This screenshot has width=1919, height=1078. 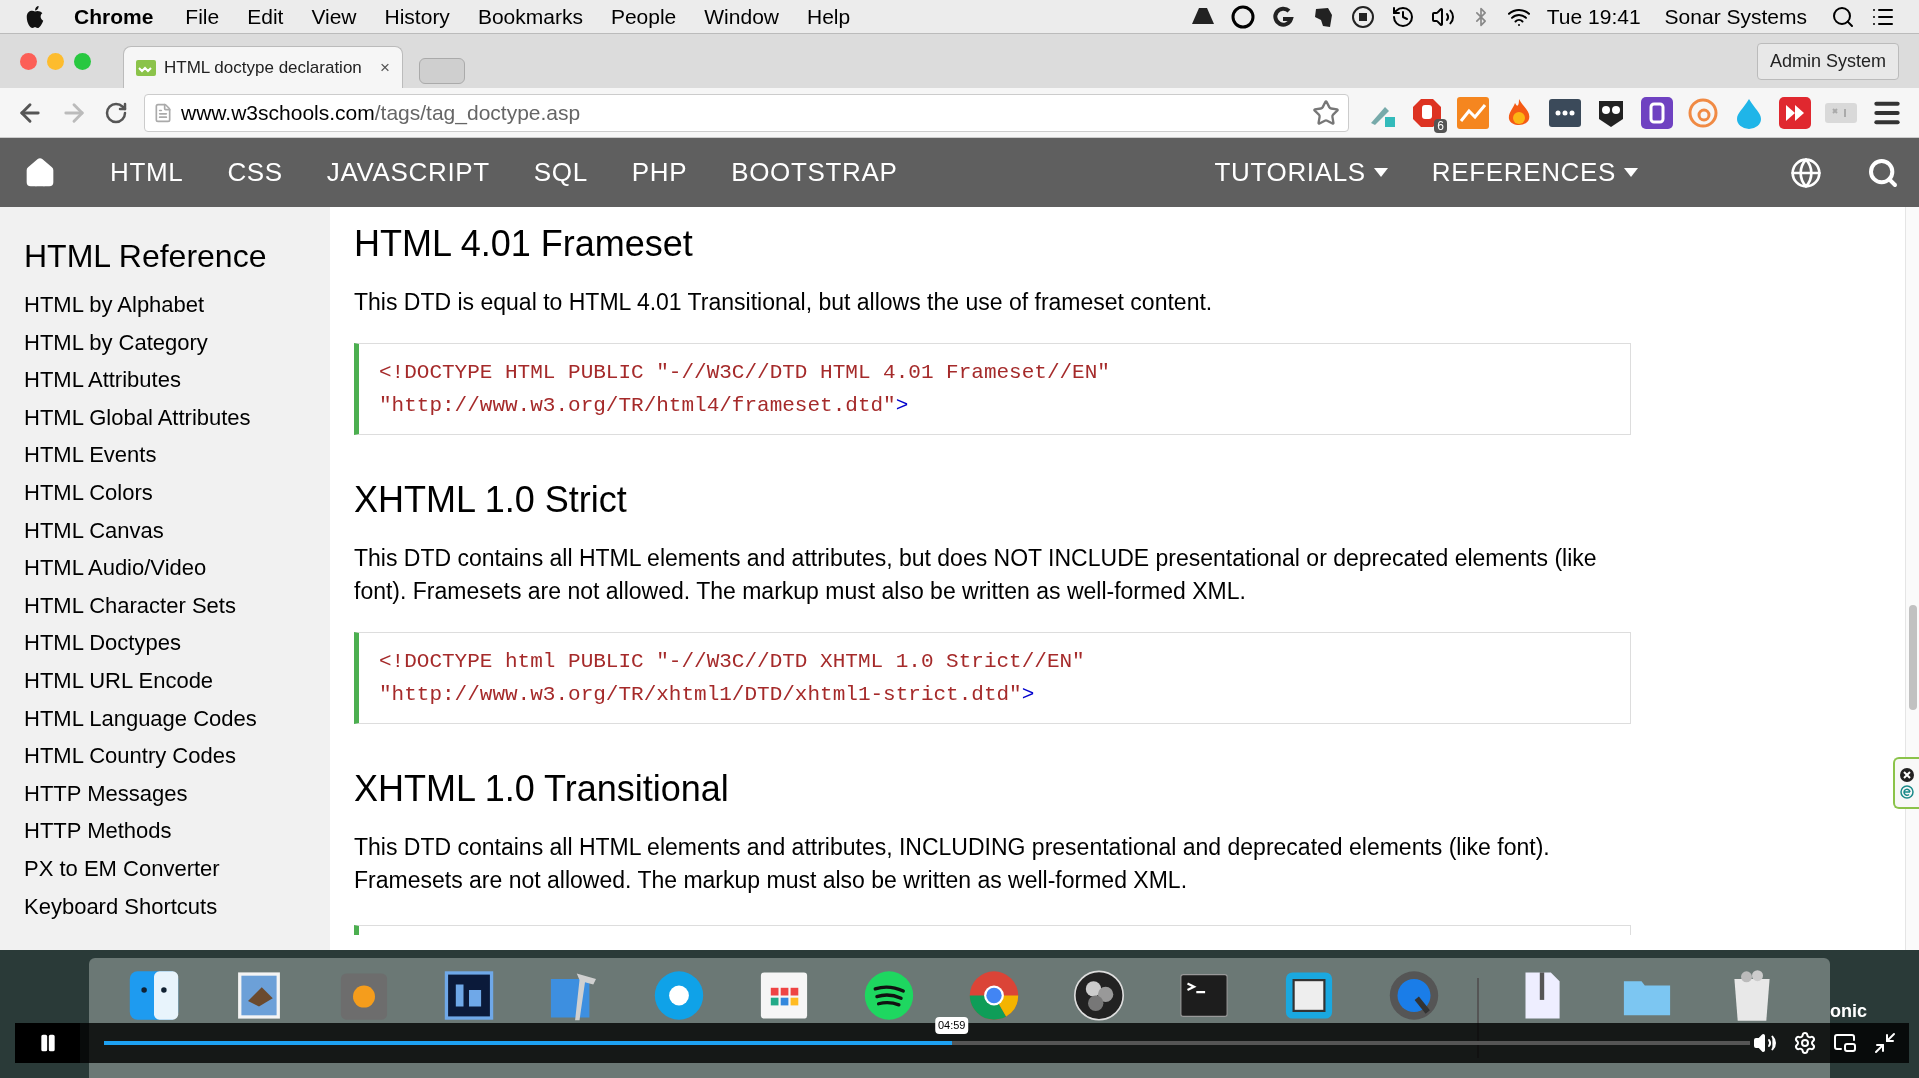 What do you see at coordinates (1402, 16) in the screenshot?
I see `history-icon` at bounding box center [1402, 16].